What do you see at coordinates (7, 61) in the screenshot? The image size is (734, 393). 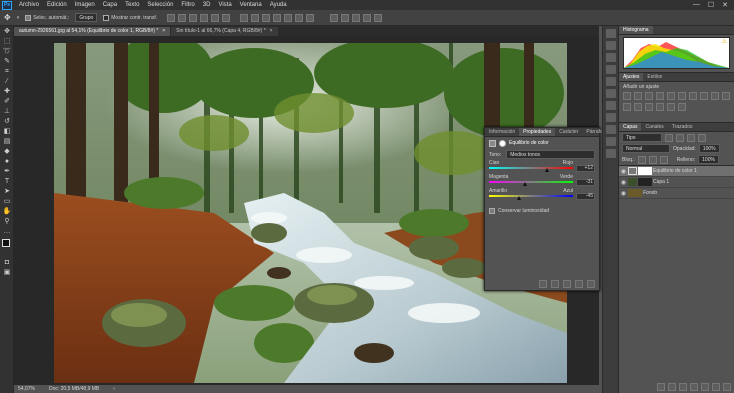 I see `quick-select-tool-icon: ✎` at bounding box center [7, 61].